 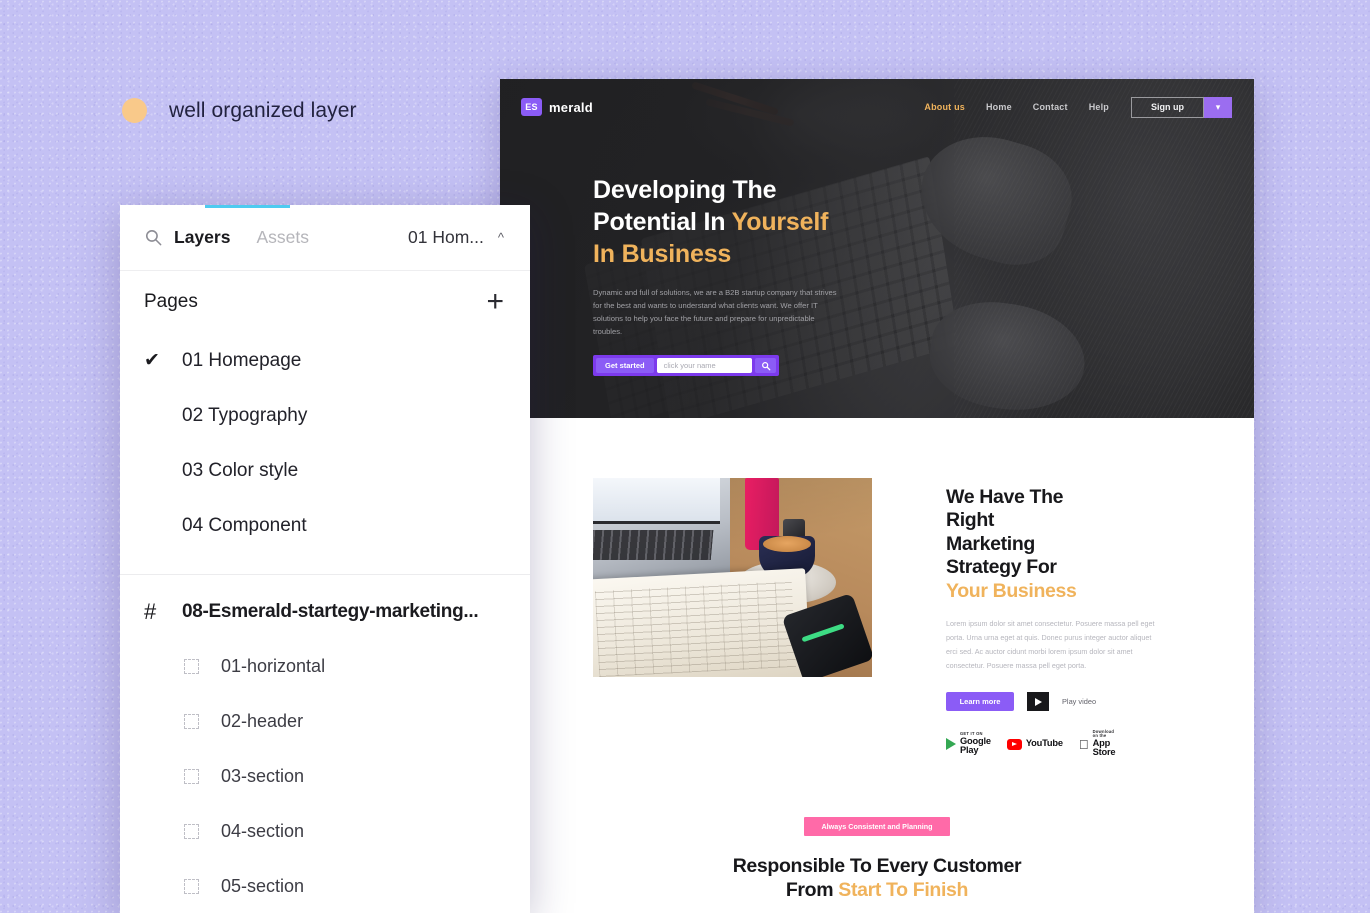 I want to click on play-video-label: Play video, so click(x=1079, y=701).